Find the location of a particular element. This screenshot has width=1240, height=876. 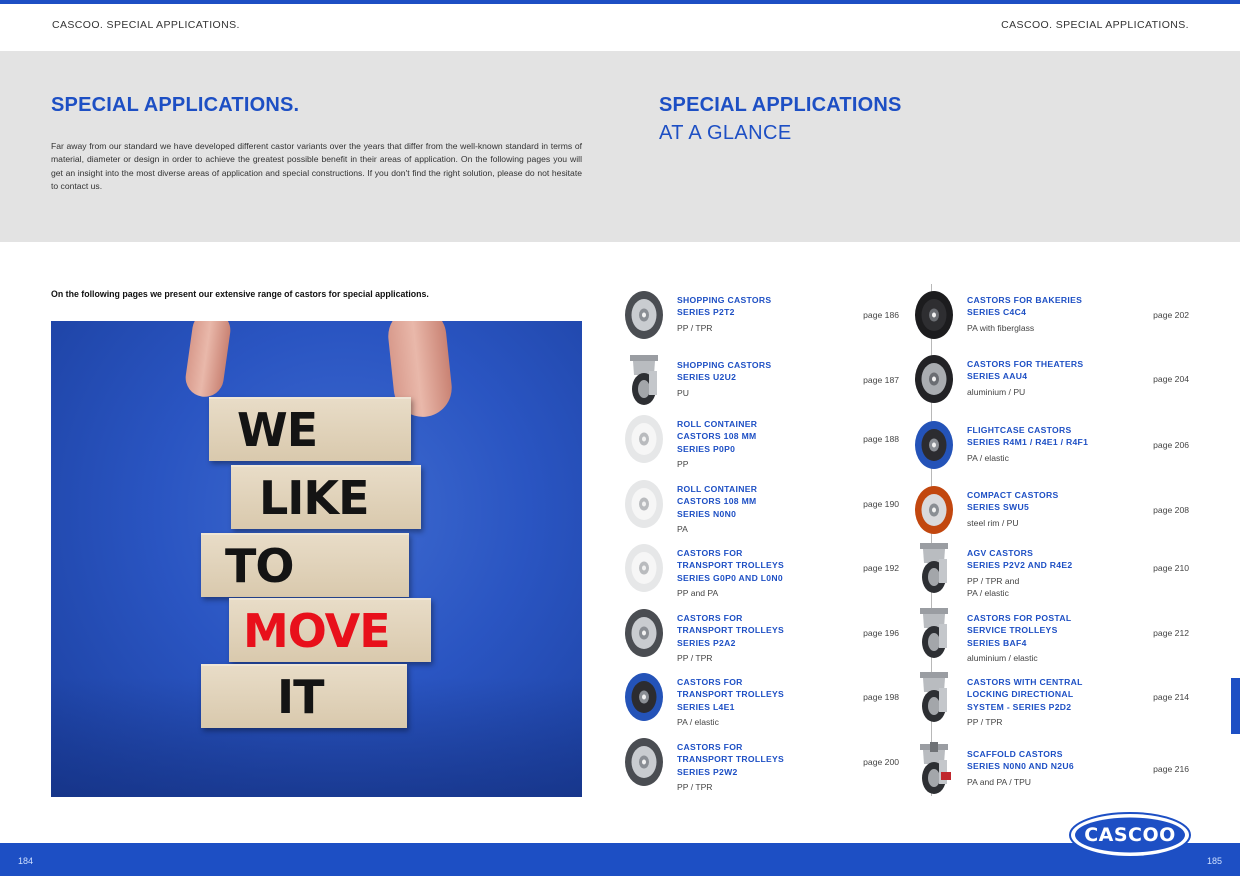

product-material-line: PA / elastic is located at coordinates (698, 722).